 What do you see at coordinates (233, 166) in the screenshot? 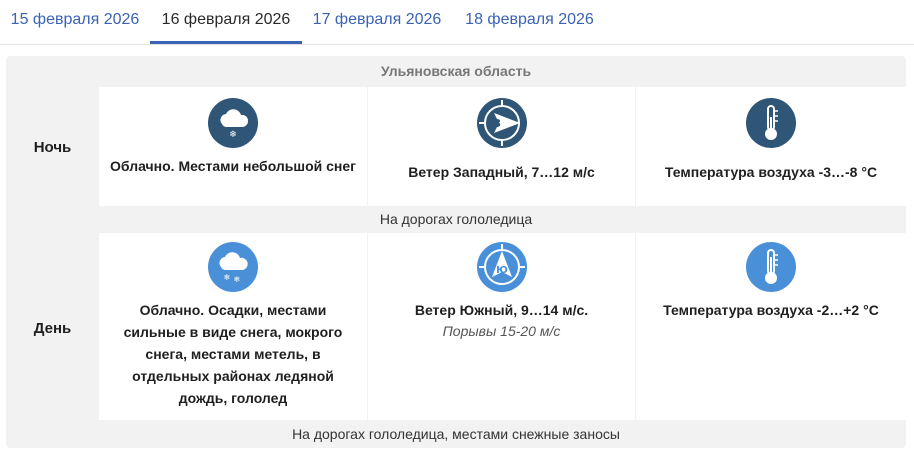
I see `night-weather-text: Облачно. Местами небольшой снег` at bounding box center [233, 166].